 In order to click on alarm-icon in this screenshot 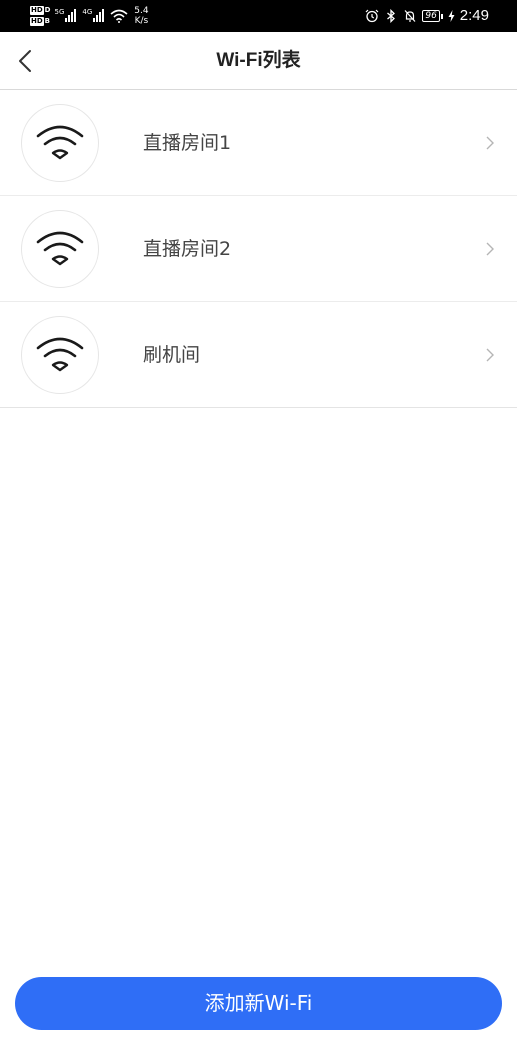, I will do `click(372, 16)`.